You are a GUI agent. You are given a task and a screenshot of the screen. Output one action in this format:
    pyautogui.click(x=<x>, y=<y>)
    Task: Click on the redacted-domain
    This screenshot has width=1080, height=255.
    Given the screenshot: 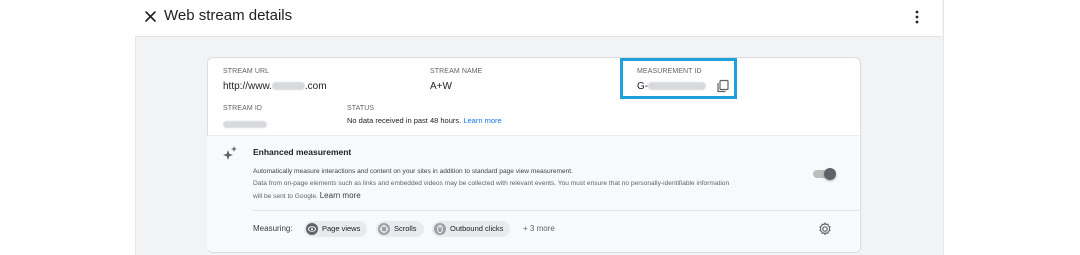 What is the action you would take?
    pyautogui.click(x=288, y=86)
    